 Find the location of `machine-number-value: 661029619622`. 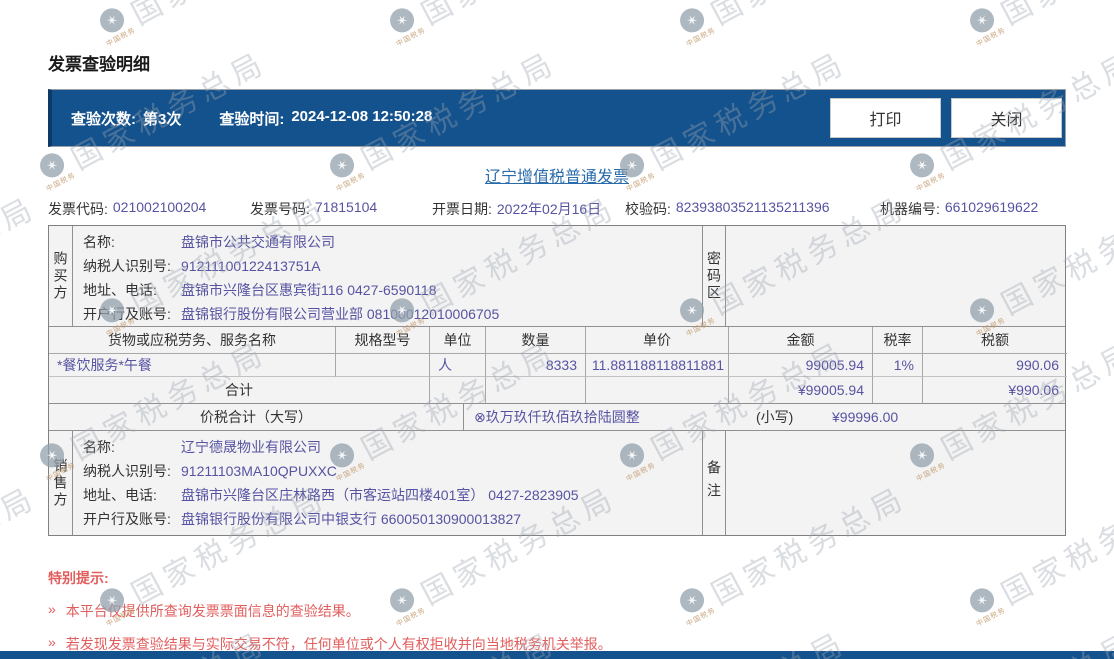

machine-number-value: 661029619622 is located at coordinates (991, 207).